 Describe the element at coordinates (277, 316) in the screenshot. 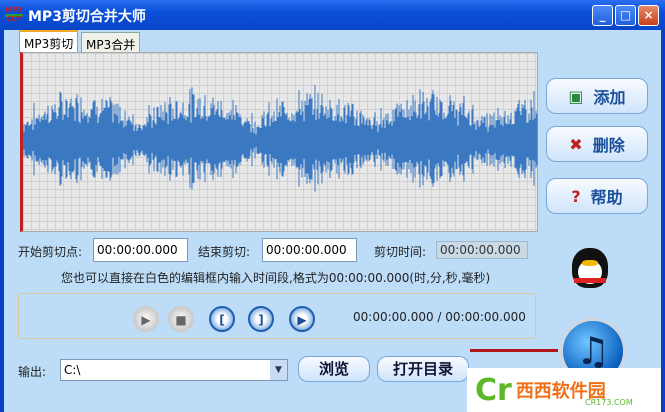

I see `playback-panel: ▶ ■ [ ] ▶ 00:00:00.000 / 00:00:00.000` at that location.